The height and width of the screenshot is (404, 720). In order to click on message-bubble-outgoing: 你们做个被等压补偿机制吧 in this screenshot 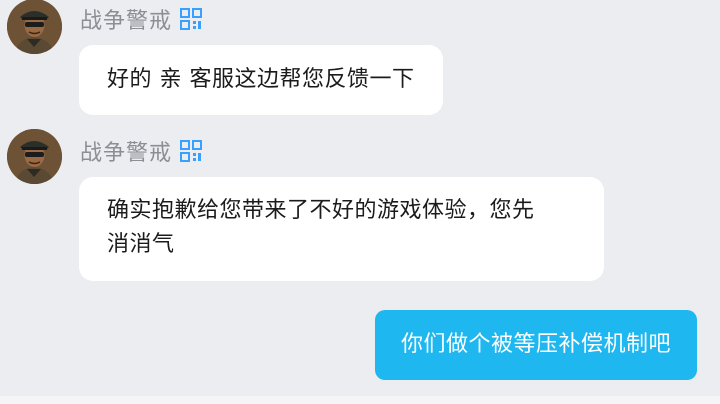, I will do `click(535, 345)`.